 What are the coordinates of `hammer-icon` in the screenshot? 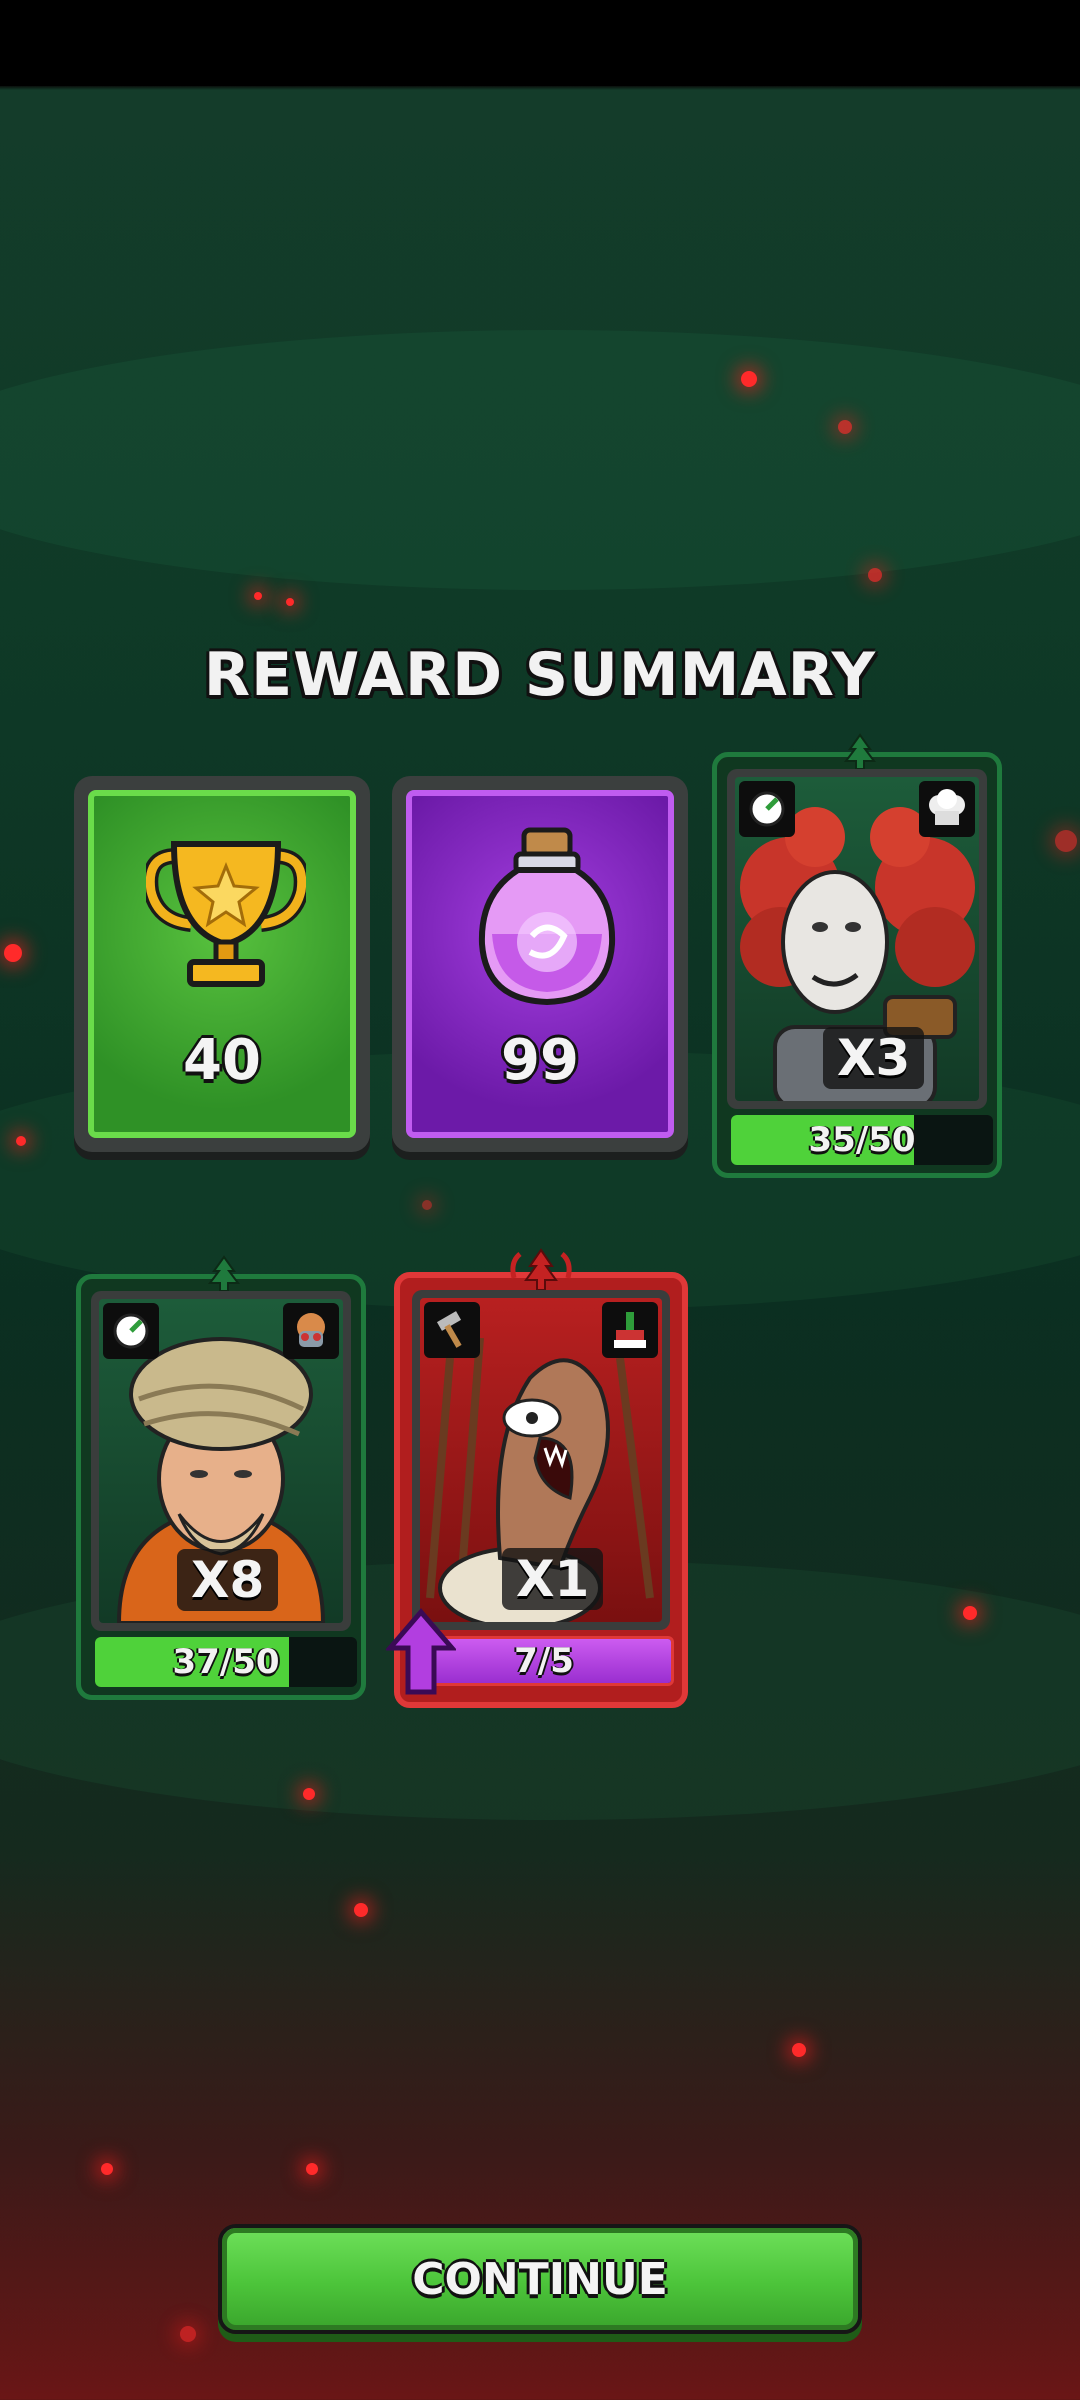 It's located at (452, 1330).